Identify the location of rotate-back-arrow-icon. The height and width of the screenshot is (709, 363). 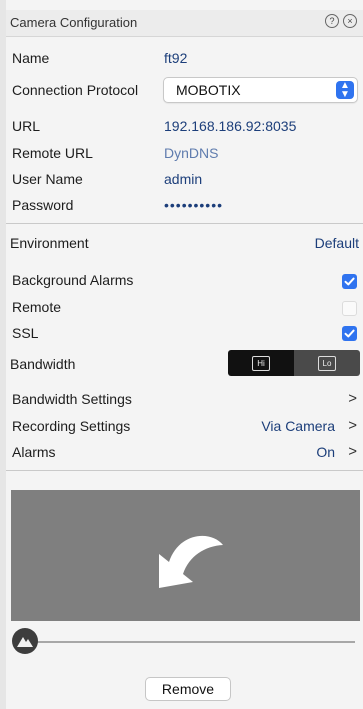
(191, 561).